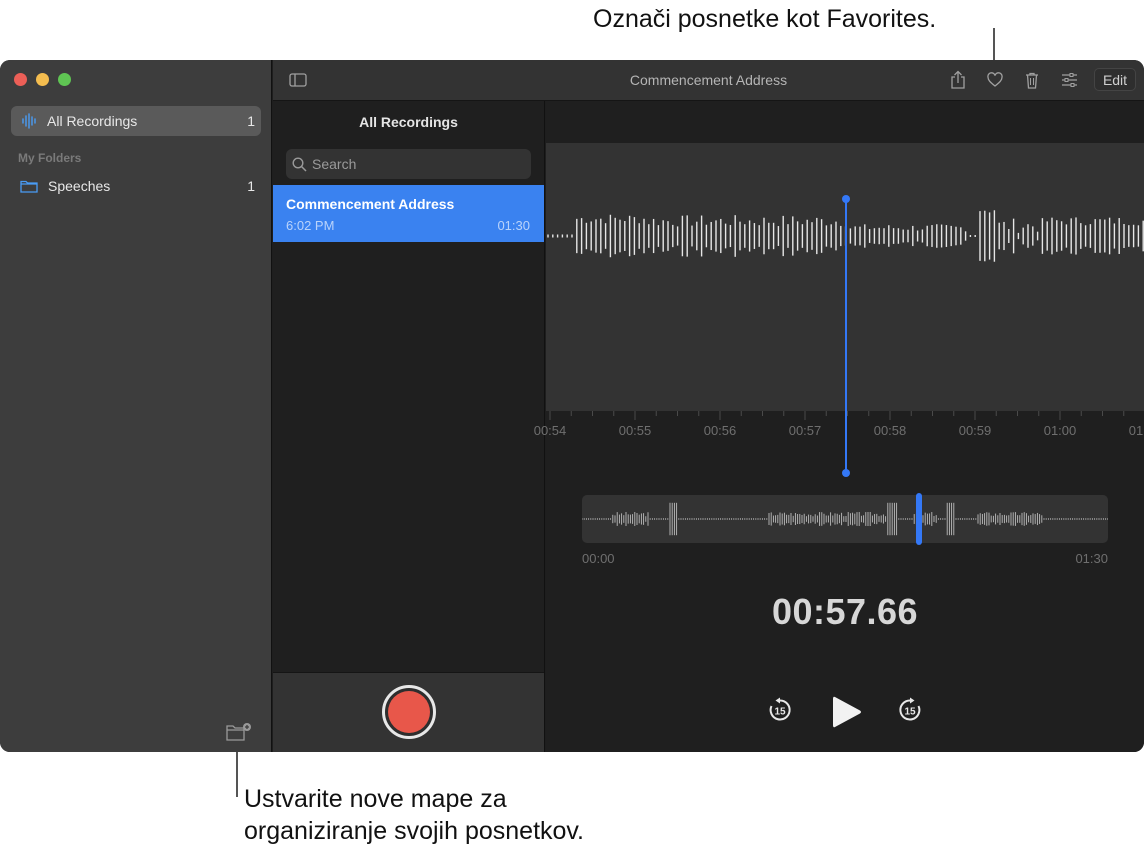 The width and height of the screenshot is (1144, 851). I want to click on delete-button, so click(1032, 80).